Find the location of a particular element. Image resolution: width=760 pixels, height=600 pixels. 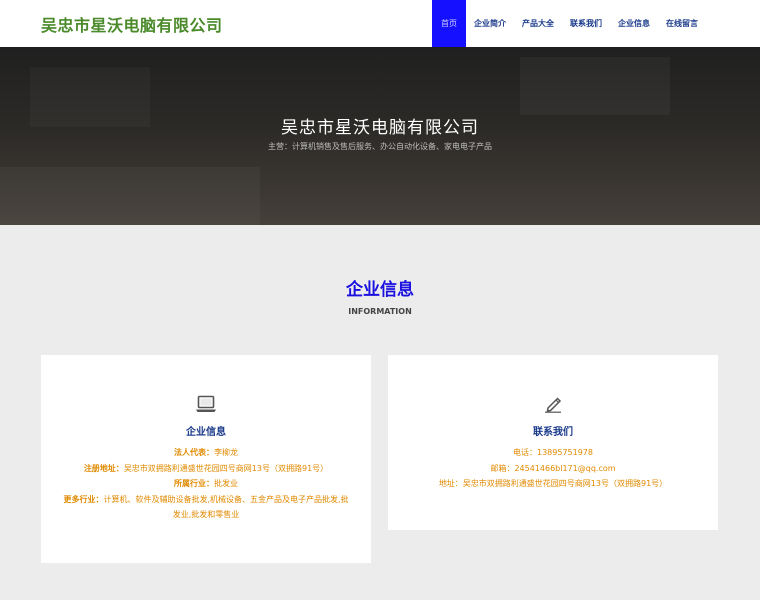

legal-rep-line: 法人代表：李柳龙 is located at coordinates (206, 453).